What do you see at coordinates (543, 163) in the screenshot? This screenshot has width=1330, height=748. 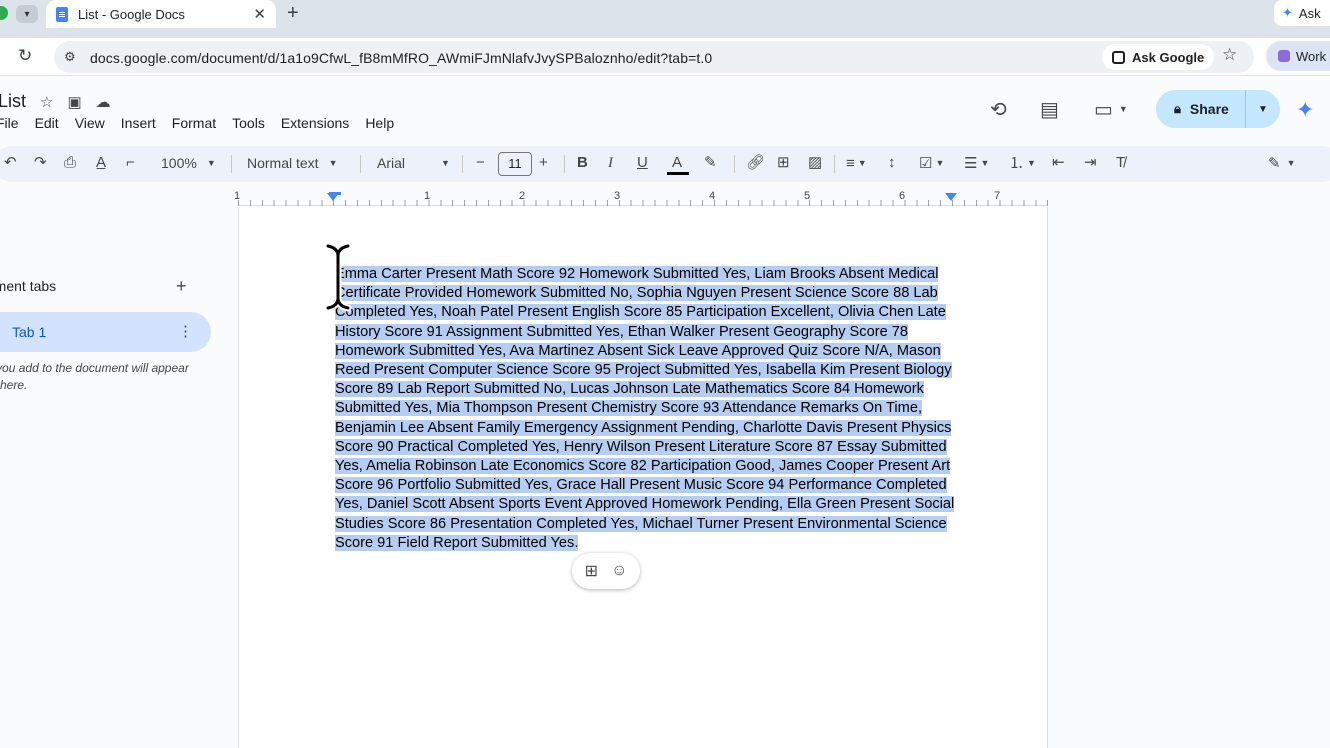 I see `increase-font-size-icon: +` at bounding box center [543, 163].